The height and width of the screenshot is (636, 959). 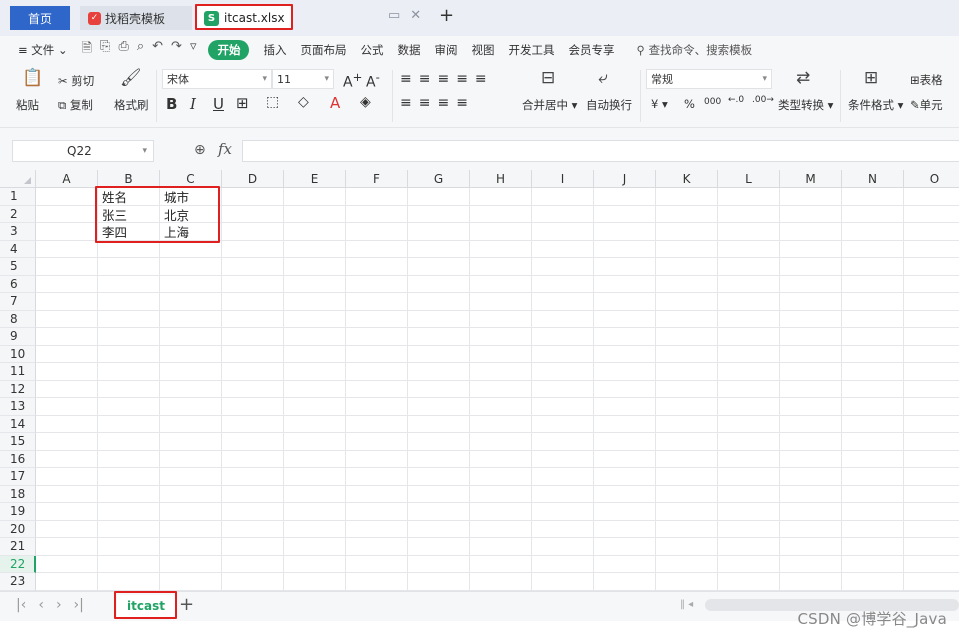 What do you see at coordinates (18, 179) in the screenshot?
I see `select-all-corner` at bounding box center [18, 179].